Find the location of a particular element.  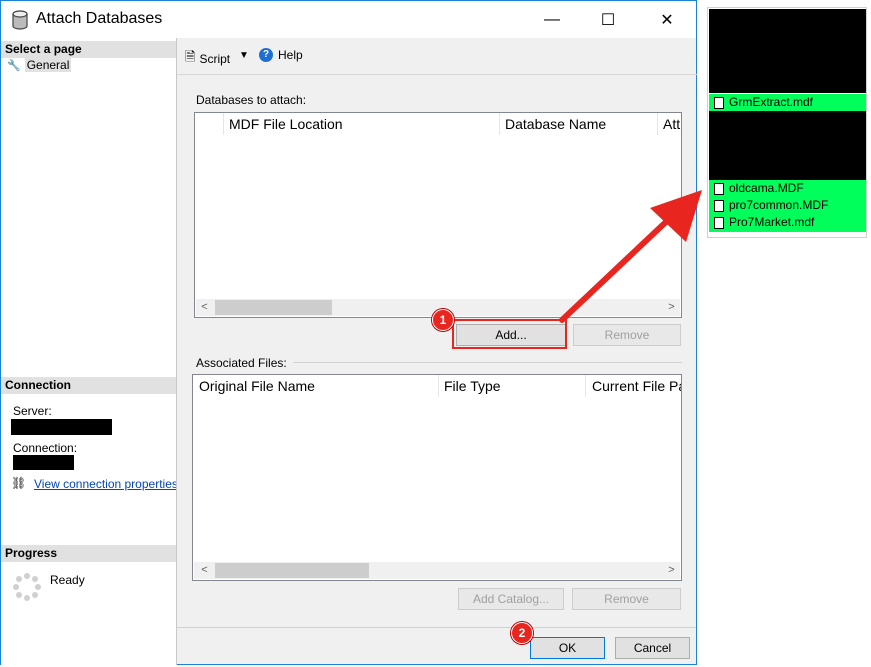

connection-header: Connection is located at coordinates (88, 385).